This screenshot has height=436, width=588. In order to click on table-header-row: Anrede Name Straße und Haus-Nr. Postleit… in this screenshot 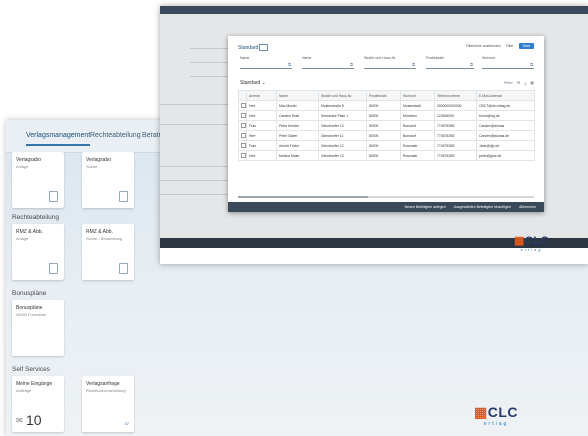, I will do `click(386, 95)`.